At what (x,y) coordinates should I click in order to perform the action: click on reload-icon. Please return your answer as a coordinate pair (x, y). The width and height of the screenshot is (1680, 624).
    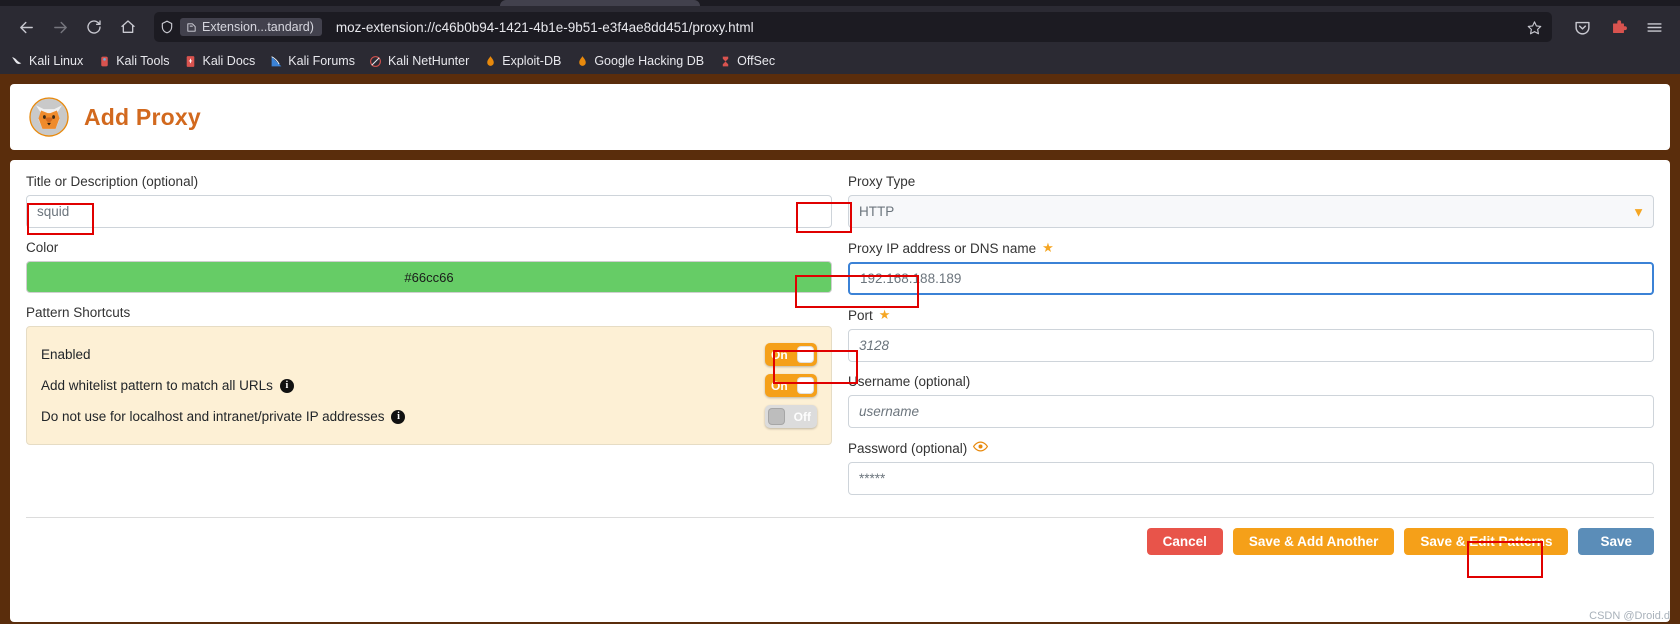
    Looking at the image, I should click on (94, 27).